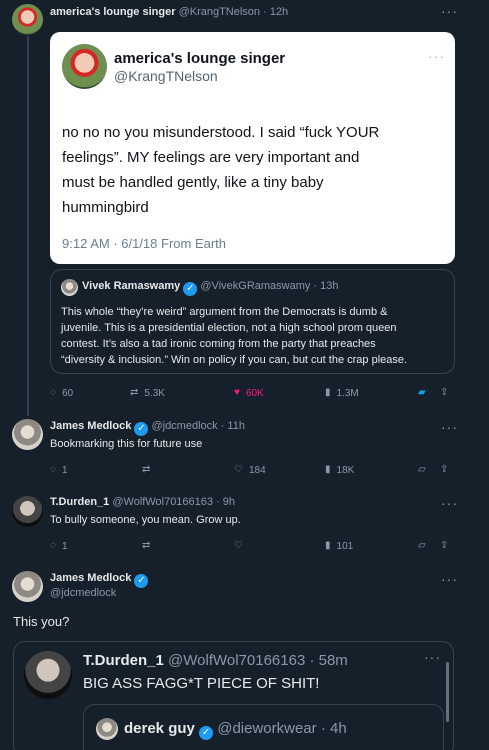 Image resolution: width=489 pixels, height=750 pixels. What do you see at coordinates (113, 12) in the screenshot?
I see `author-name: america's lounge singer` at bounding box center [113, 12].